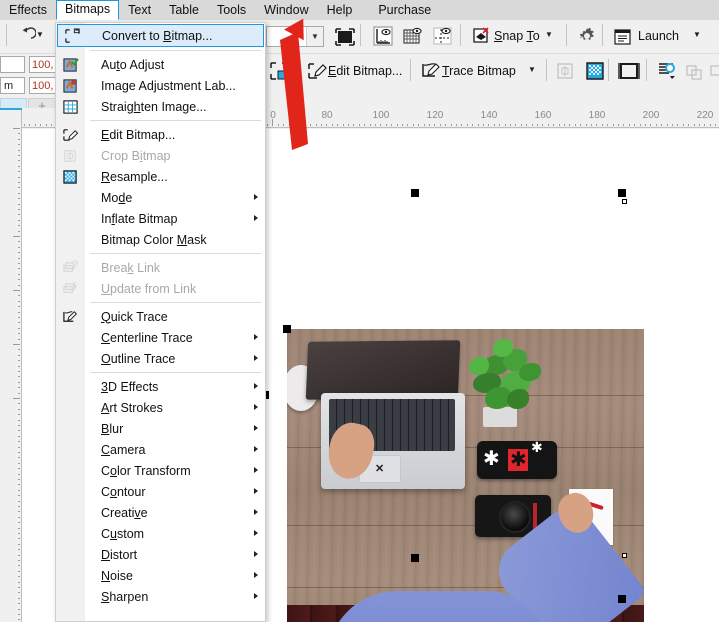 Image resolution: width=719 pixels, height=622 pixels. Describe the element at coordinates (481, 36) in the screenshot. I see `snap-off-icon` at that location.